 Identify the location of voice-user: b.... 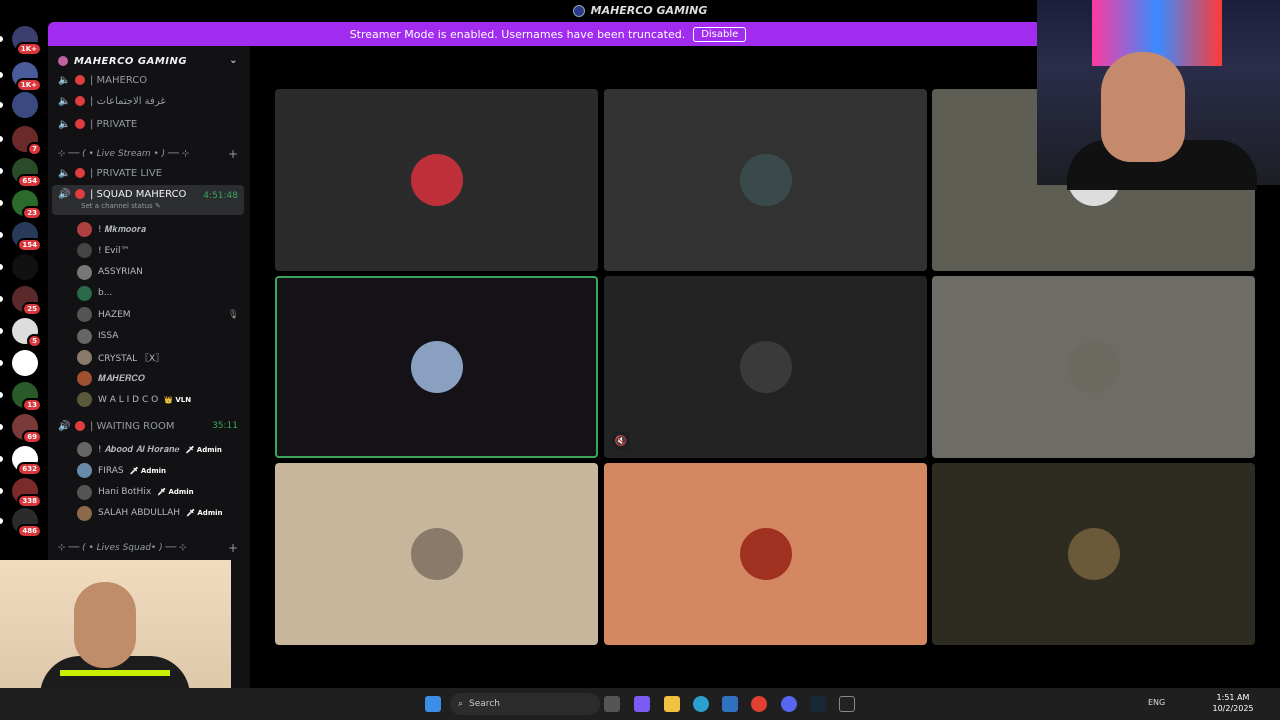
(162, 293).